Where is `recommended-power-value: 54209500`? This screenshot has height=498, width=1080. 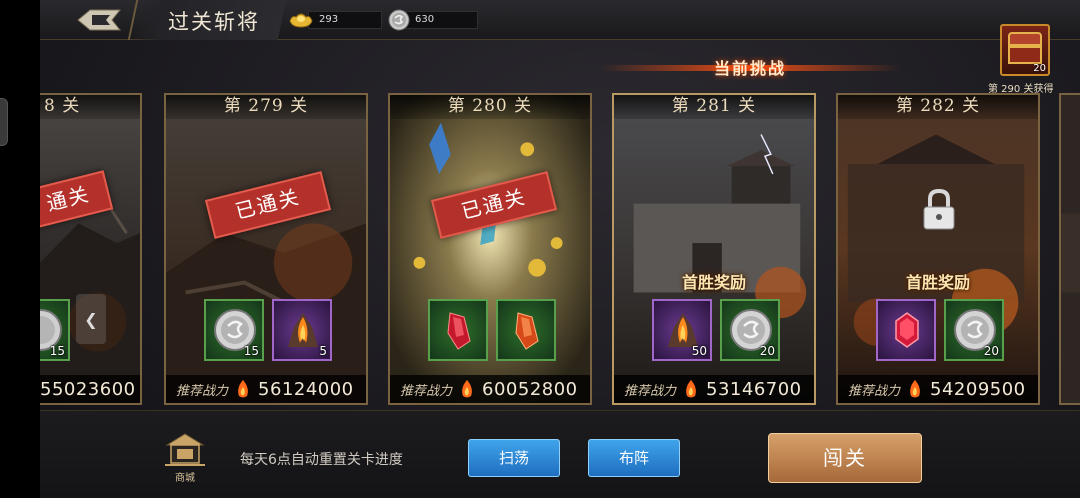 recommended-power-value: 54209500 is located at coordinates (978, 389).